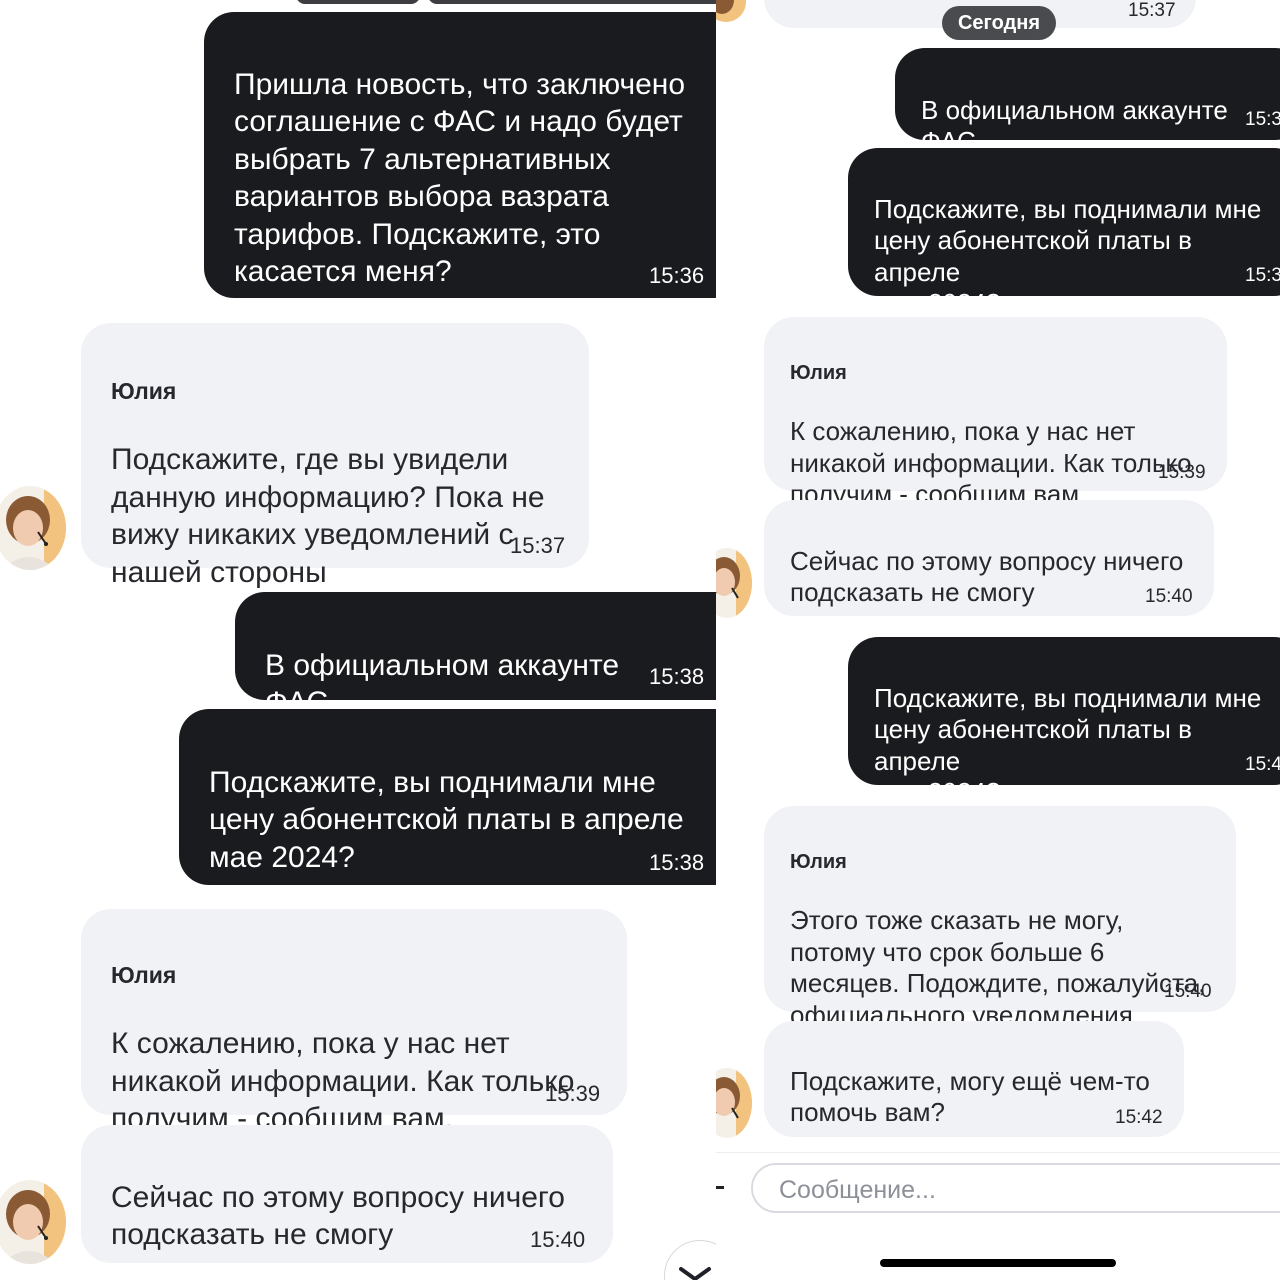  I want to click on message-text: Подскажите, могу ещё чем-то помочь вам?, so click(970, 1096).